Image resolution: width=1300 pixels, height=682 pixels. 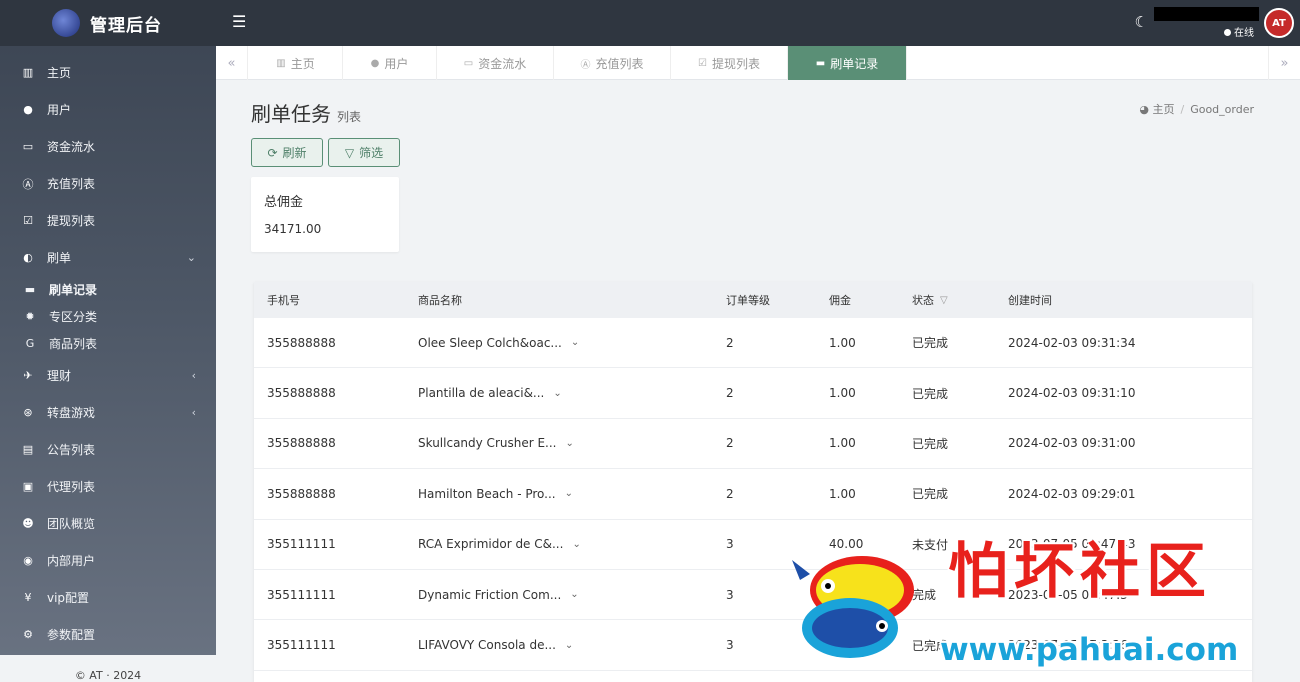 I want to click on sidebar-submenu-order: ▬ 刷单记录 ✹ 专区分类 G 商品列表, so click(x=108, y=316).